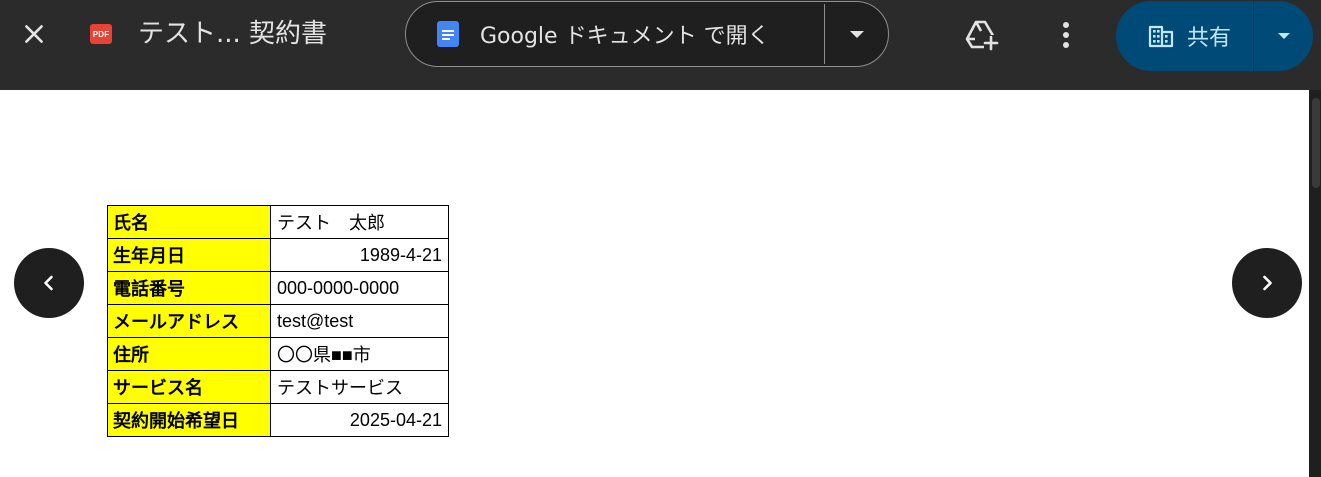 This screenshot has width=1321, height=477. I want to click on close-button, so click(34, 34).